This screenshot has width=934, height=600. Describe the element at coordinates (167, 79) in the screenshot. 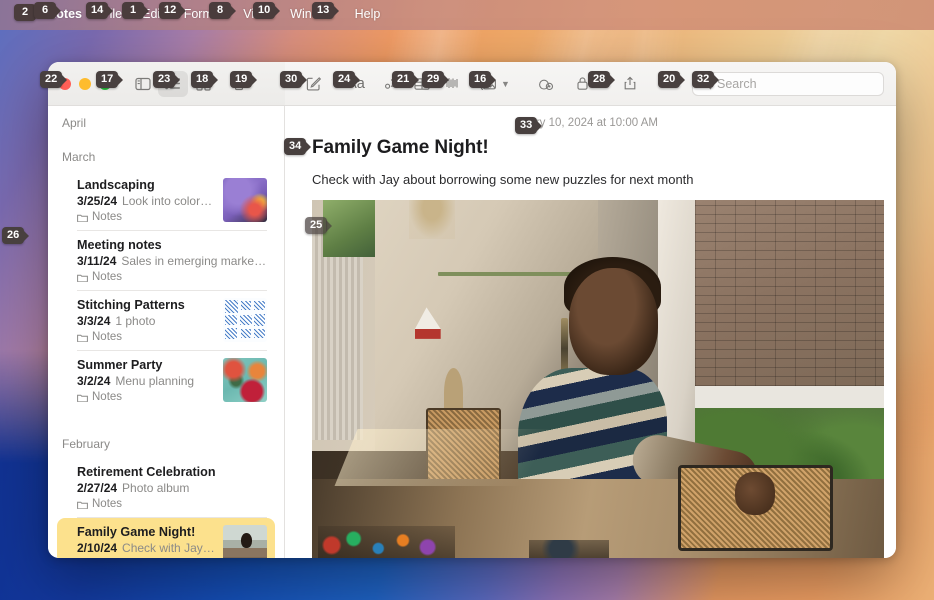

I see `annotation-badge-23: 23` at that location.